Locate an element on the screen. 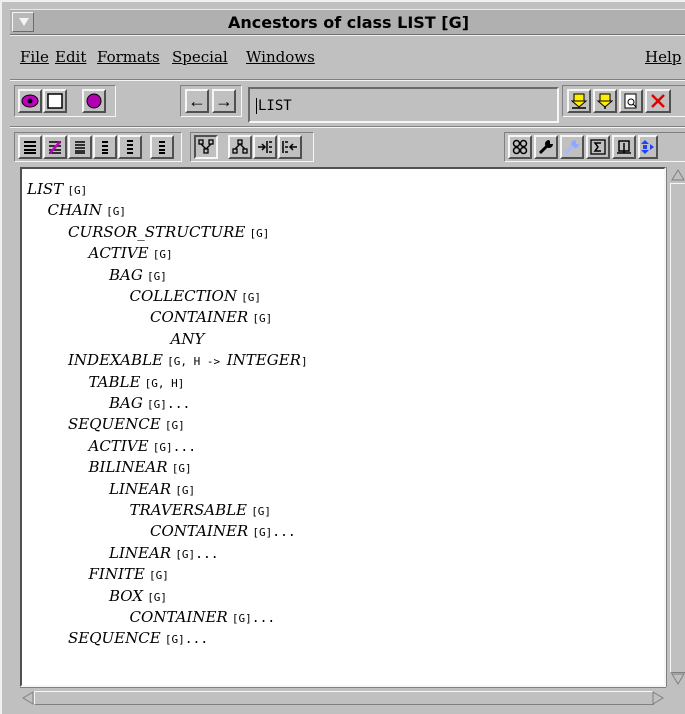  menu-edit: Edit is located at coordinates (70, 57).